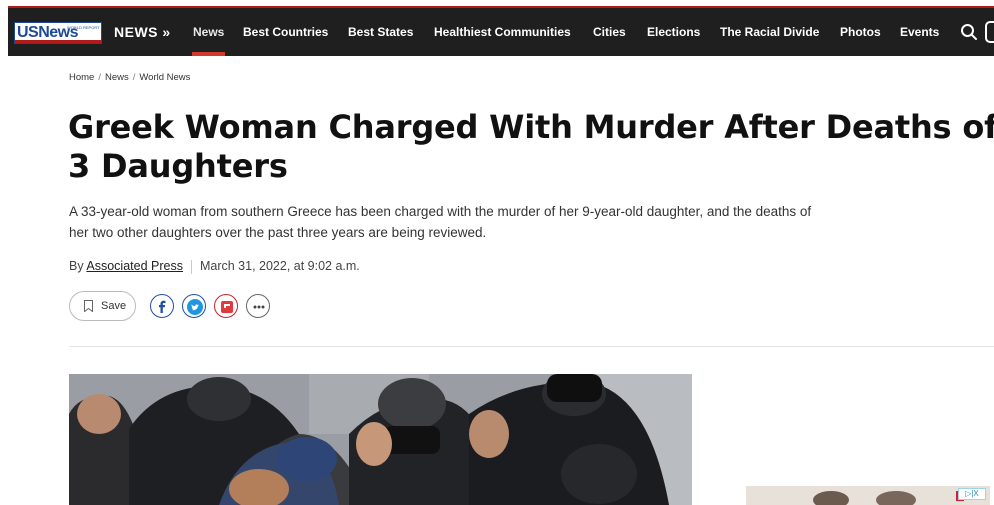 Image resolution: width=994 pixels, height=505 pixels. What do you see at coordinates (989, 32) in the screenshot?
I see `account-icon` at bounding box center [989, 32].